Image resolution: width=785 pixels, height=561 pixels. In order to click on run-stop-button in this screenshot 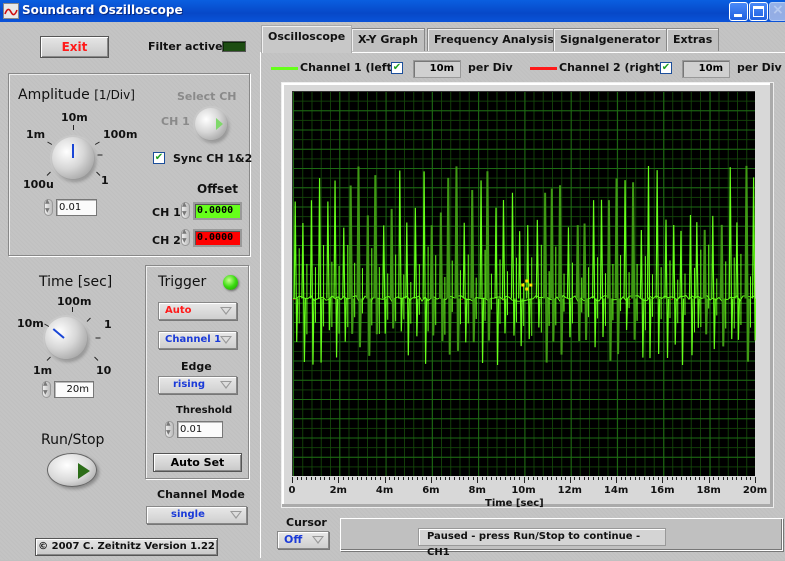, I will do `click(72, 470)`.